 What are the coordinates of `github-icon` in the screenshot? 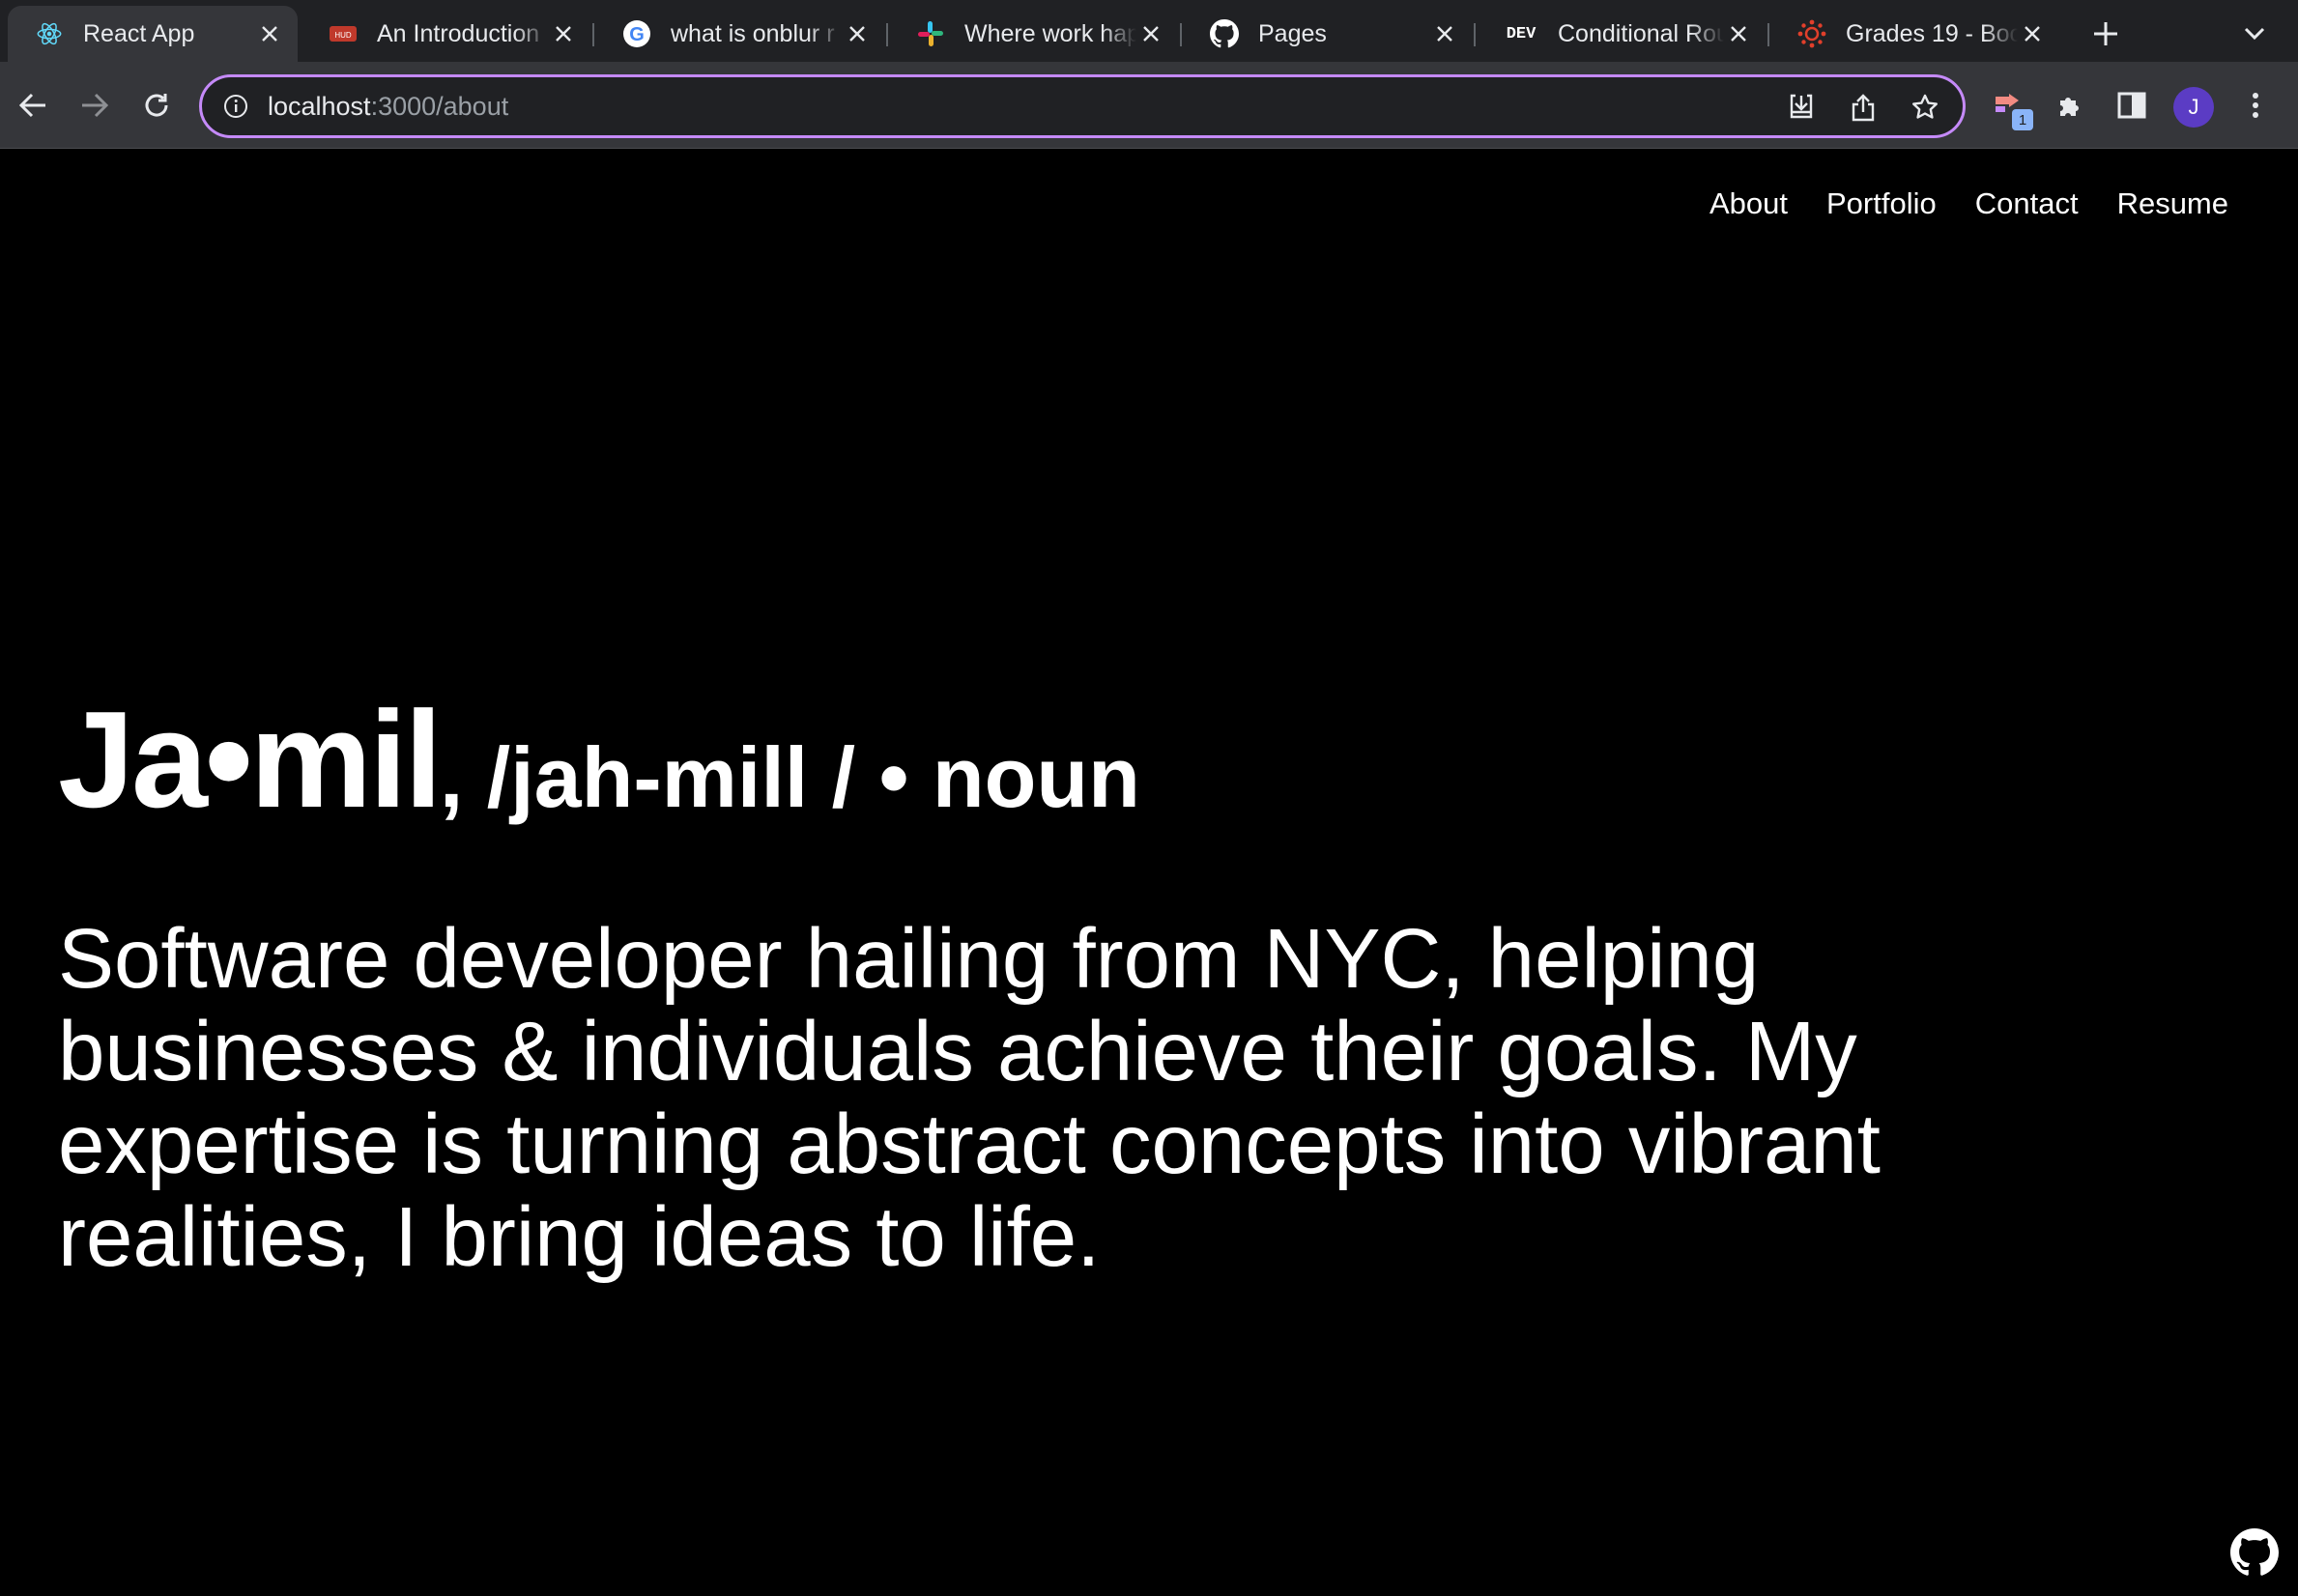 It's located at (1225, 34).